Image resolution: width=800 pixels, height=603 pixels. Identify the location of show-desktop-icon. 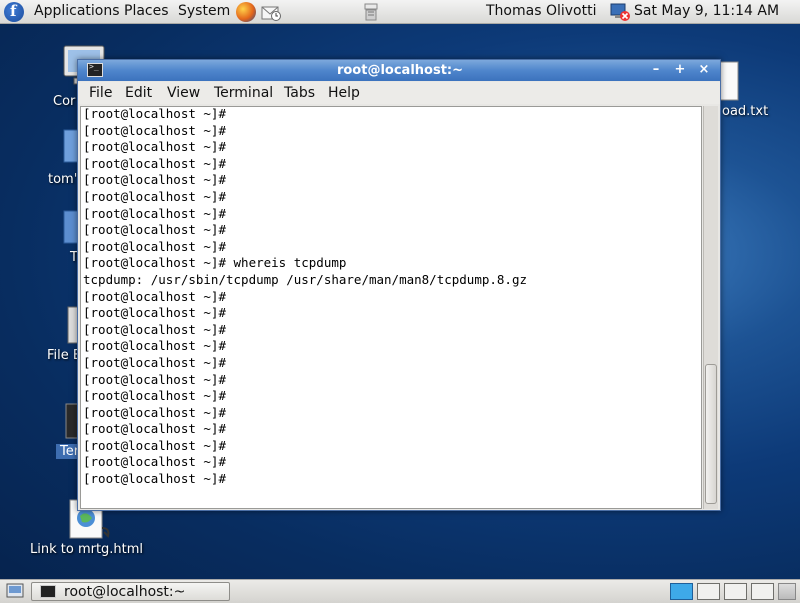
(15, 591).